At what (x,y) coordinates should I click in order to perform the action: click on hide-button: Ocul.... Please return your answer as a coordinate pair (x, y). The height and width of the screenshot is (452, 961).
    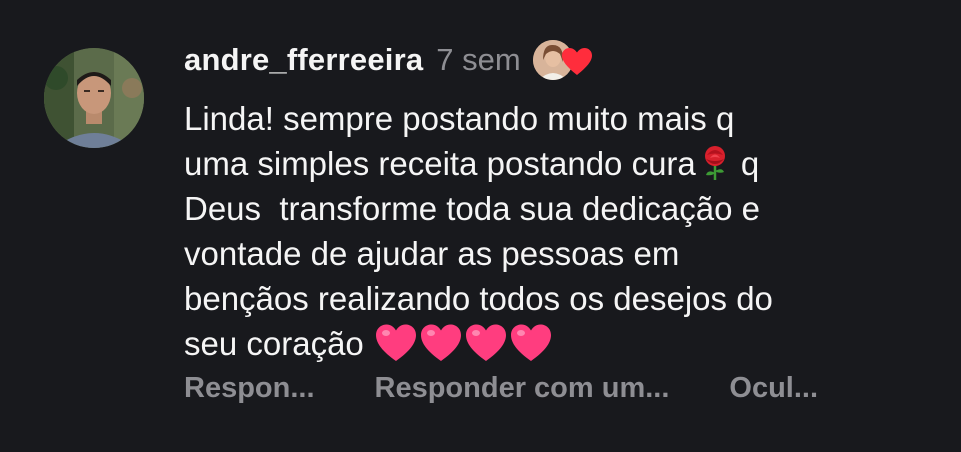
    Looking at the image, I should click on (773, 388).